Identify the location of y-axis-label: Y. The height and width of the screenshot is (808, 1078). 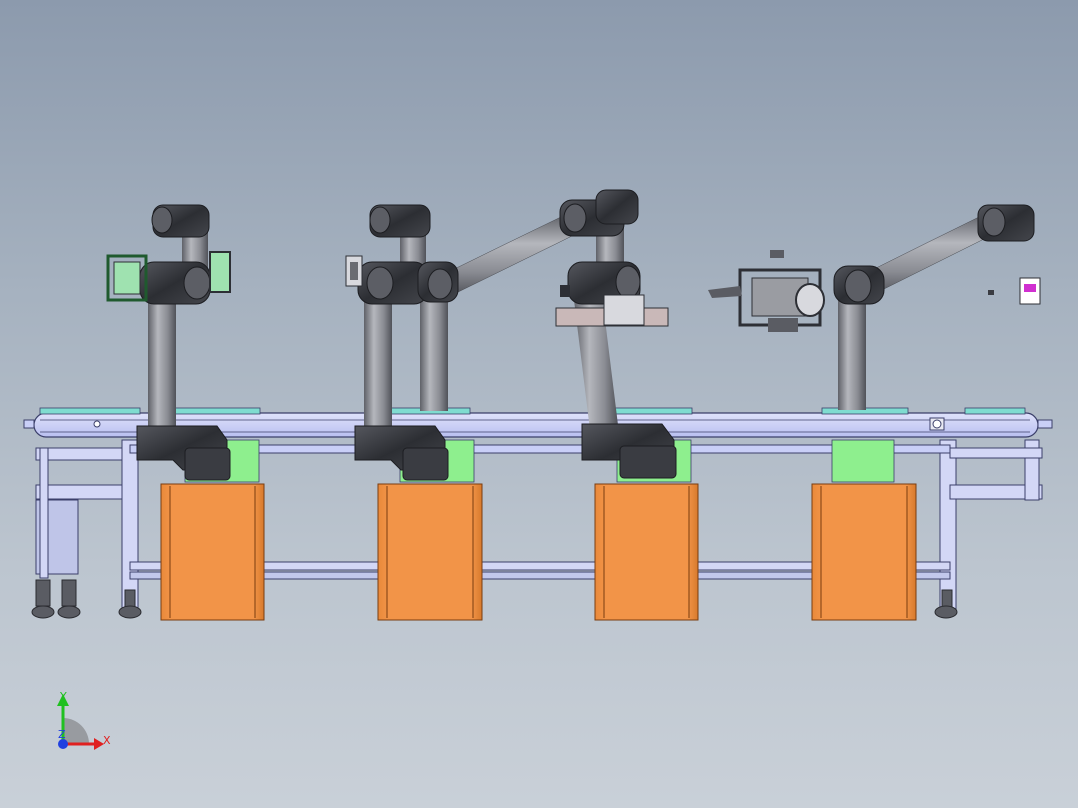
(63, 696).